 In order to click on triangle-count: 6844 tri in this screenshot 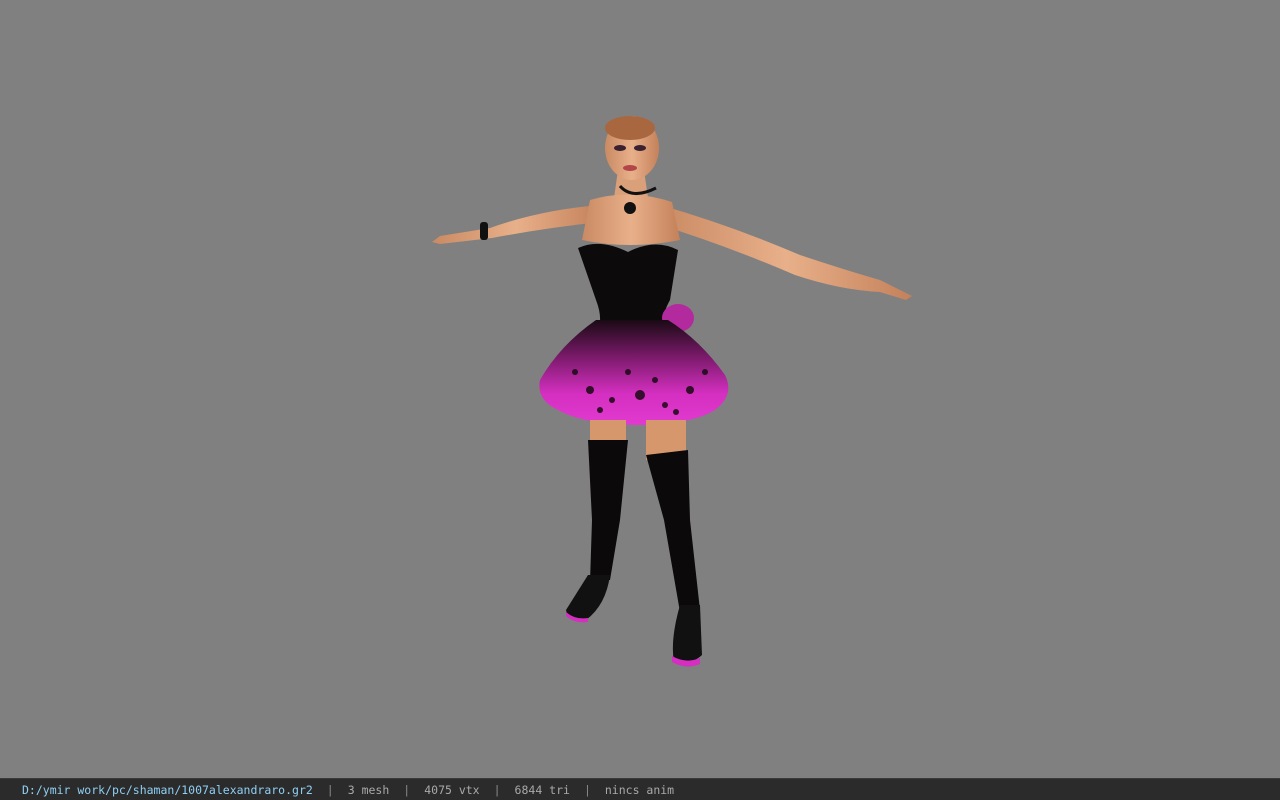, I will do `click(542, 789)`.